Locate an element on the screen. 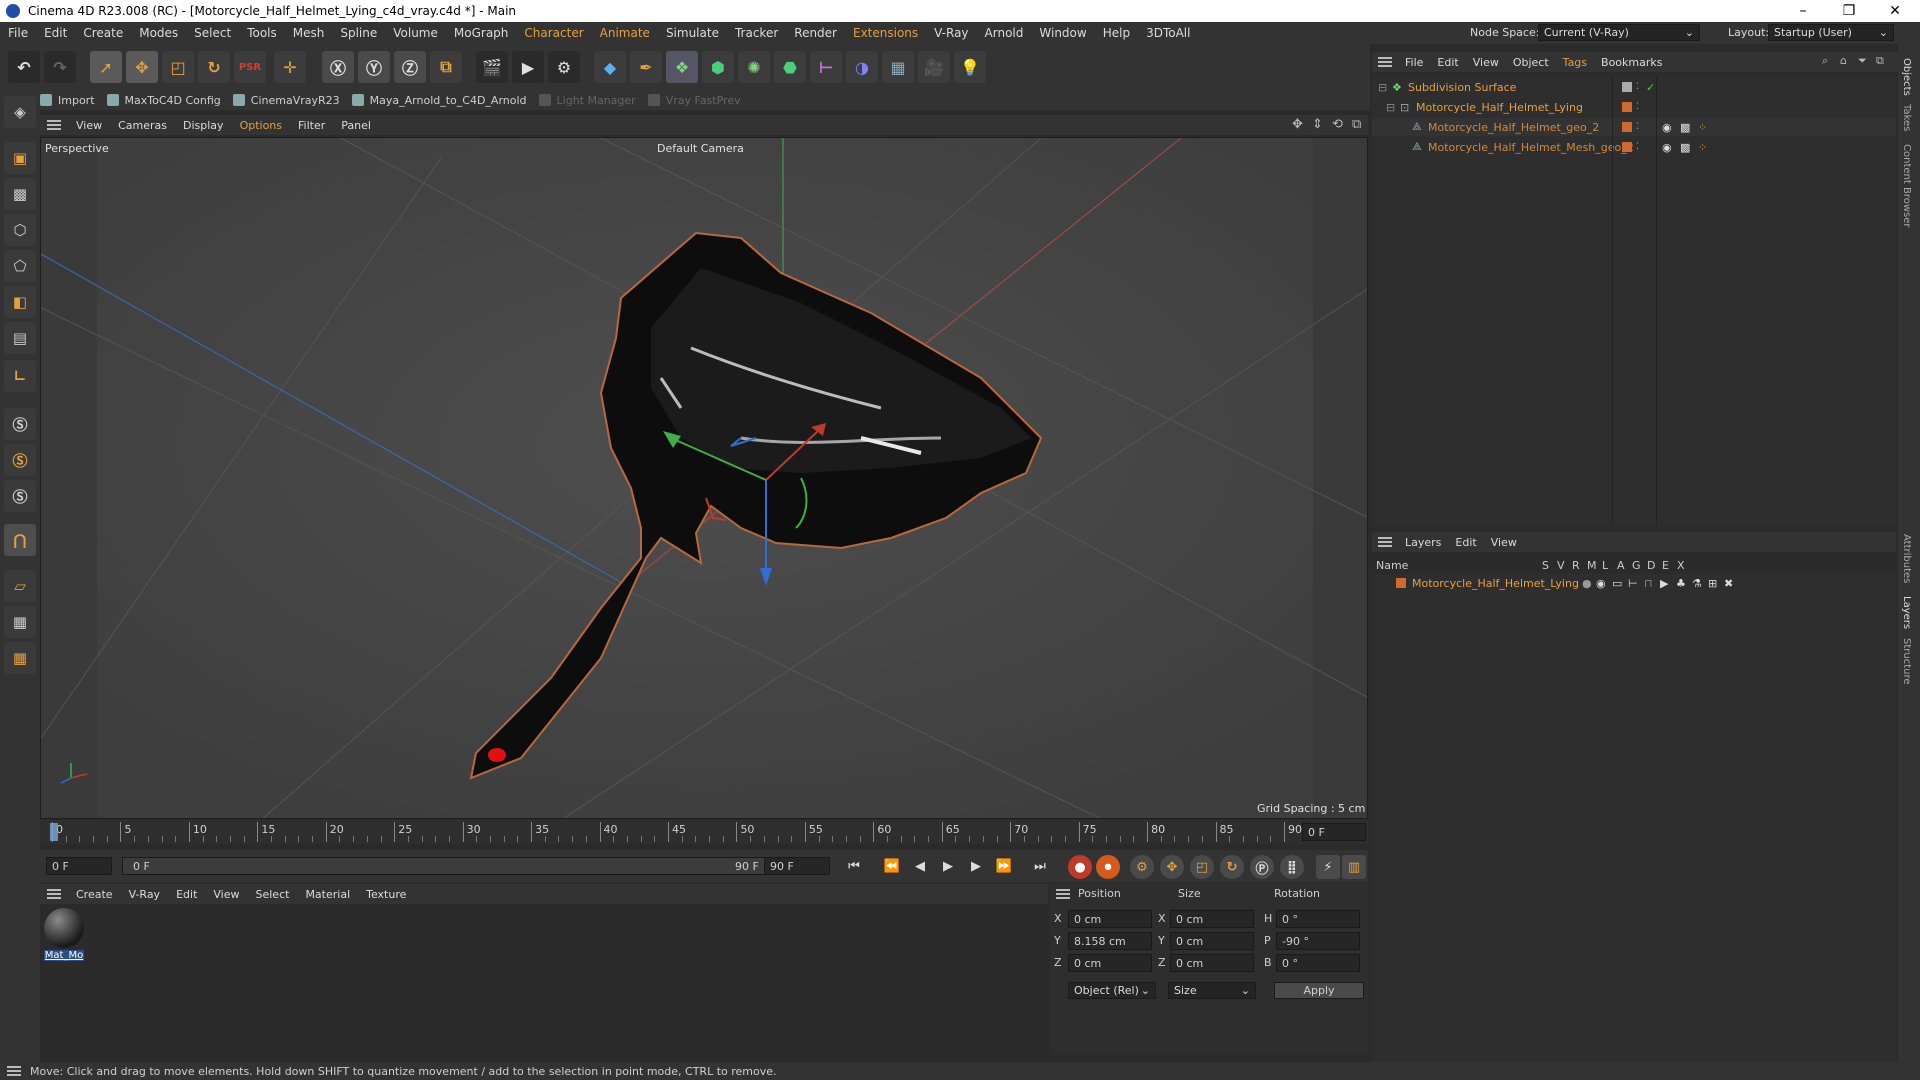 The height and width of the screenshot is (1080, 1920). visible-eye-icon: ◉ is located at coordinates (1601, 583).